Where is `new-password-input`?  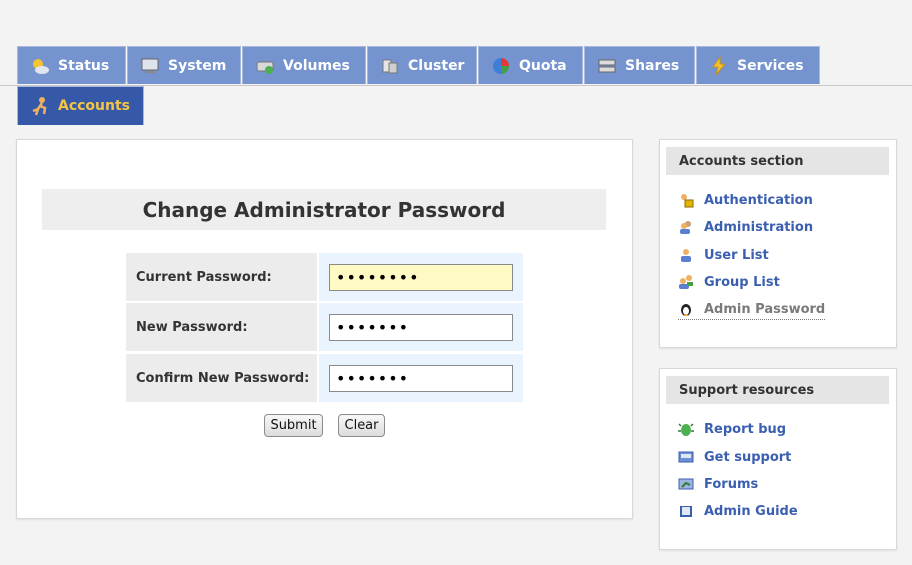
new-password-input is located at coordinates (421, 327).